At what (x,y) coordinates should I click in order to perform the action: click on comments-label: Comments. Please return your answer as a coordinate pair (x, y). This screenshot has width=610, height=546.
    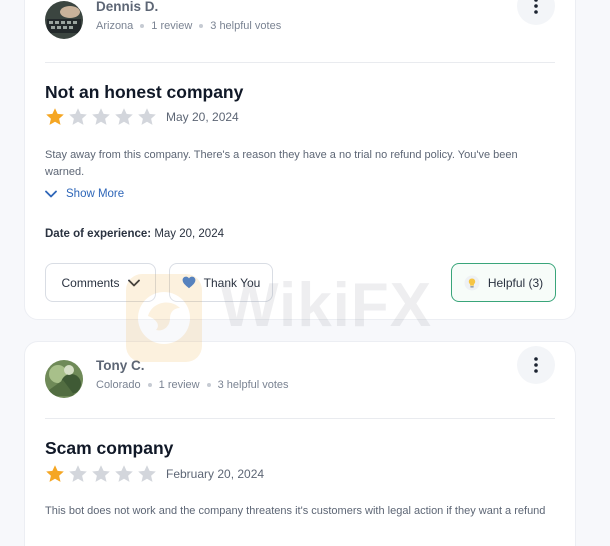
    Looking at the image, I should click on (90, 282).